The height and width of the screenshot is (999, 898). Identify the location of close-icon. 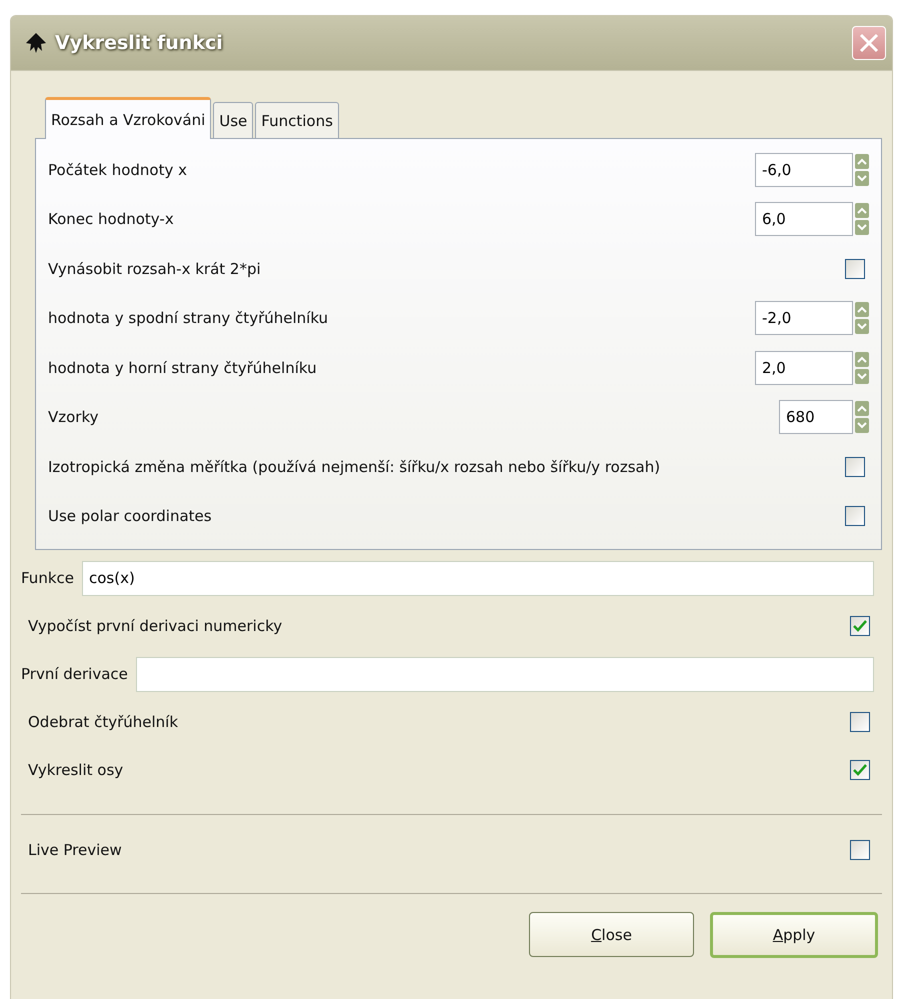
(869, 43).